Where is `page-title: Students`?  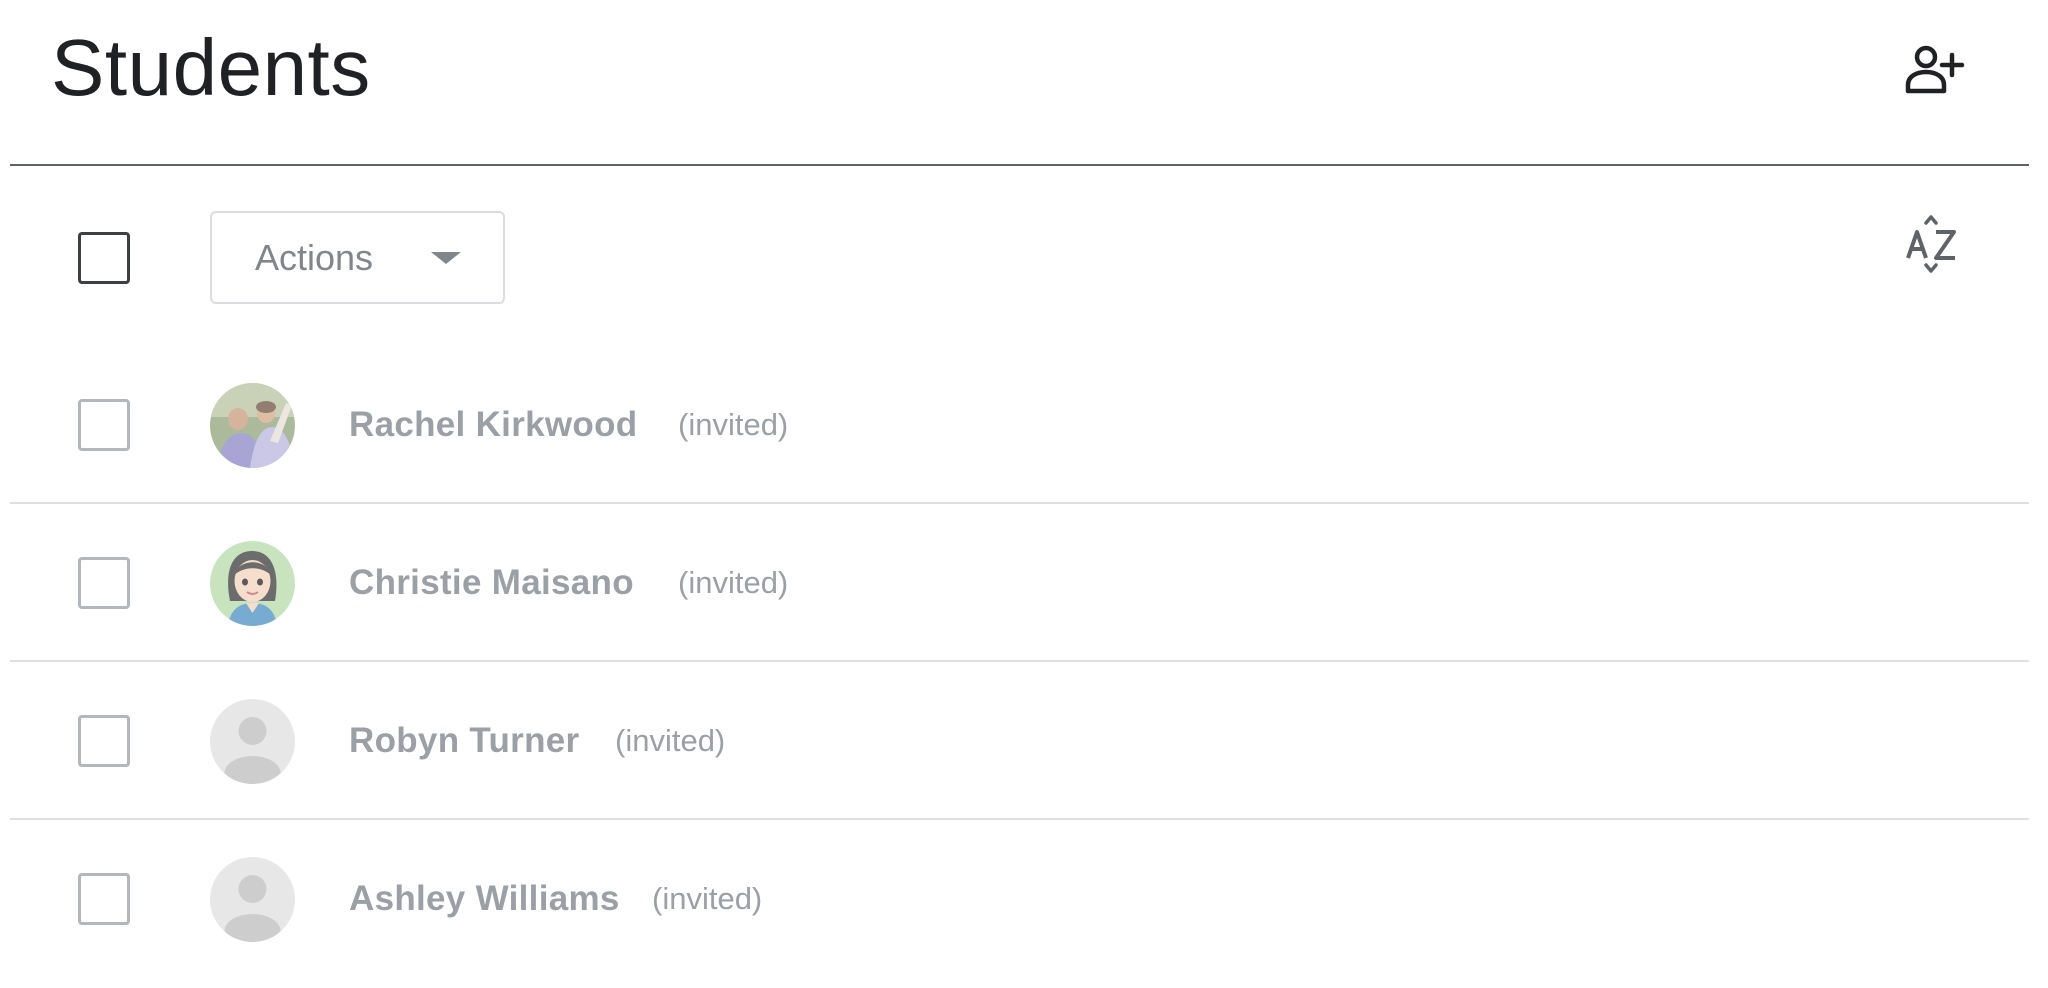
page-title: Students is located at coordinates (211, 67).